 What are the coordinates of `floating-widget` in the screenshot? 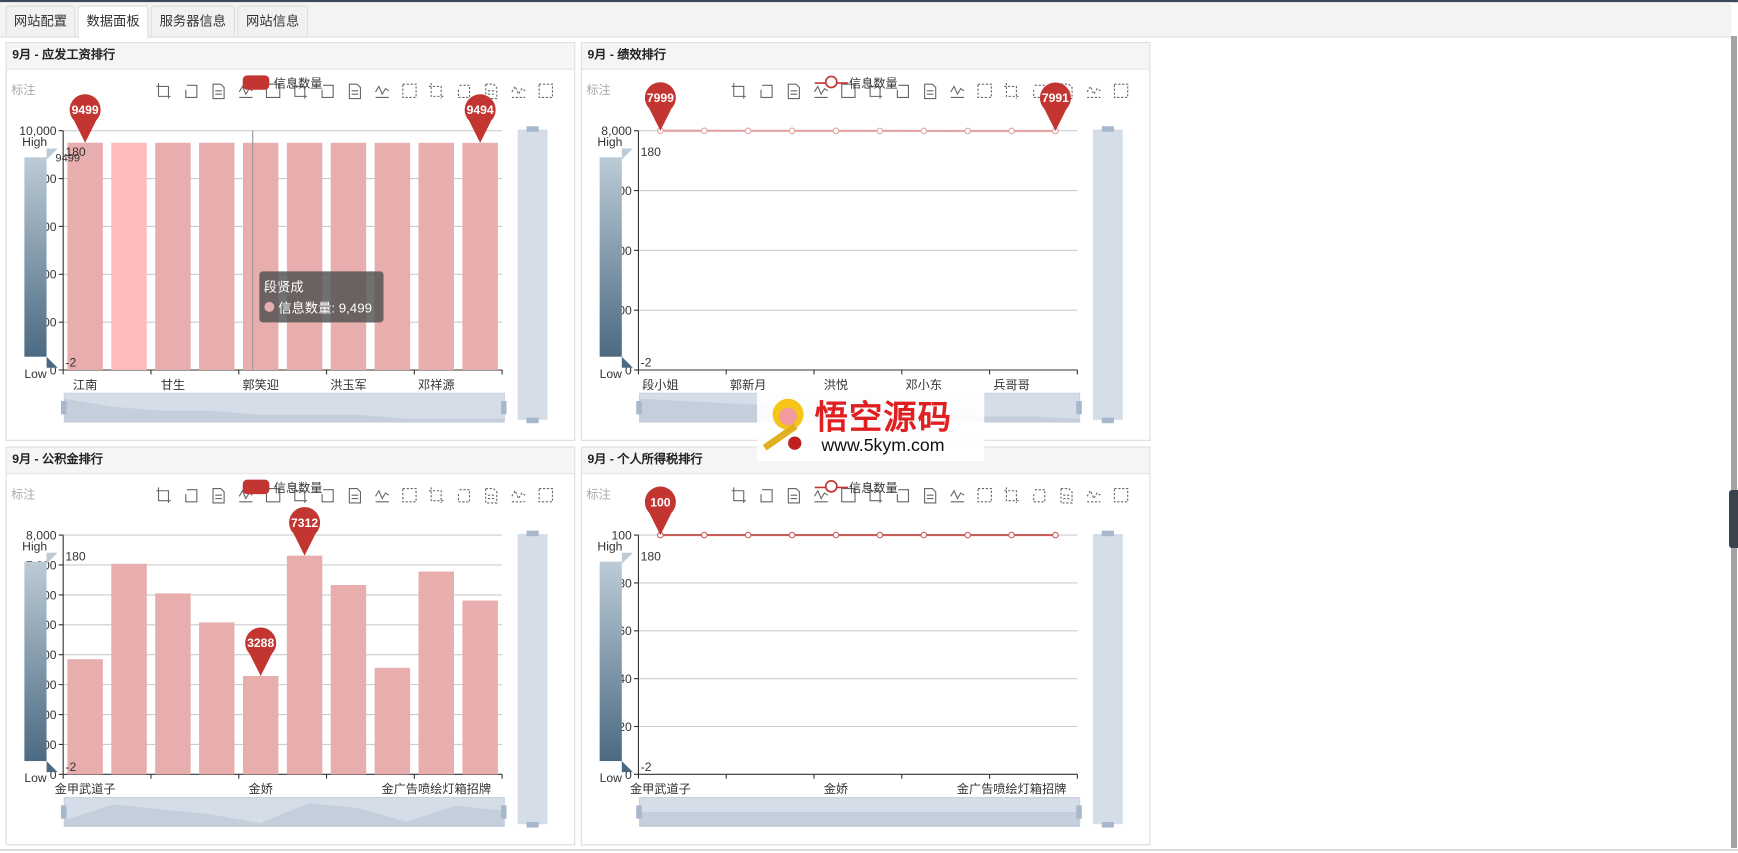 It's located at (1733, 519).